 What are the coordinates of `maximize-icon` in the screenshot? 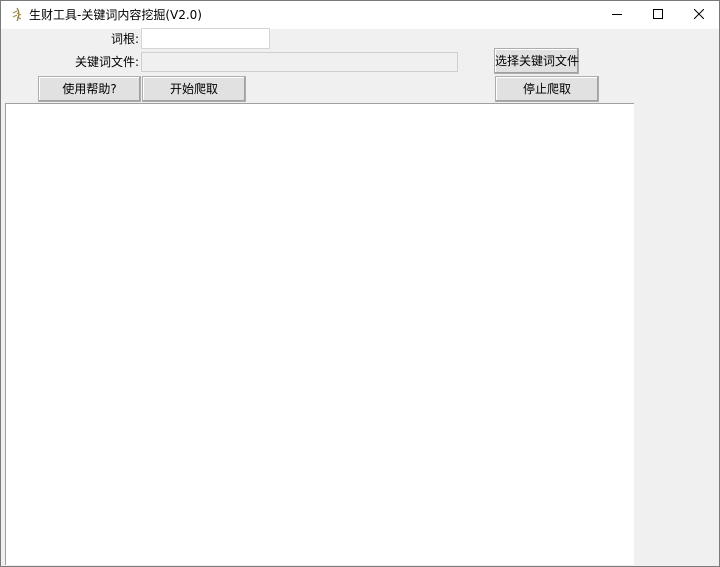 It's located at (658, 15).